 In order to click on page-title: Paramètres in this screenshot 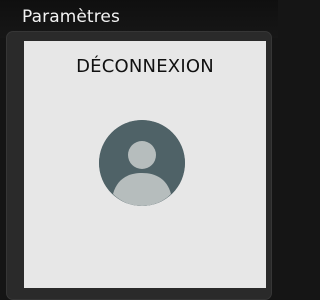, I will do `click(71, 17)`.